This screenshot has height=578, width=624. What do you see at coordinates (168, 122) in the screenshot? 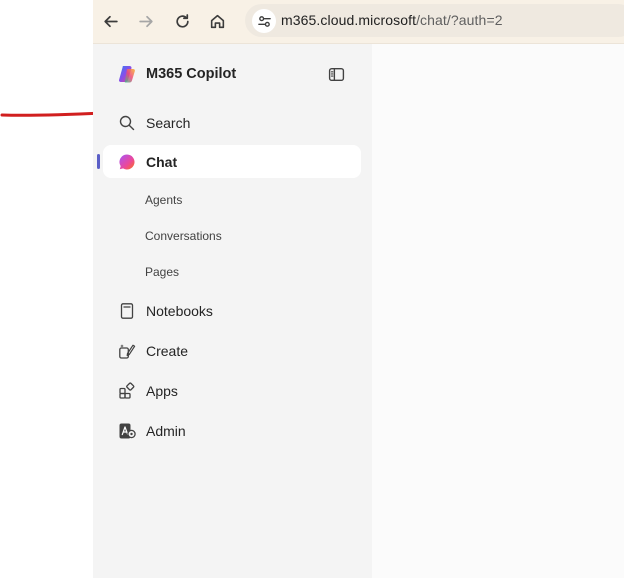
I see `nav-search-label: Search` at bounding box center [168, 122].